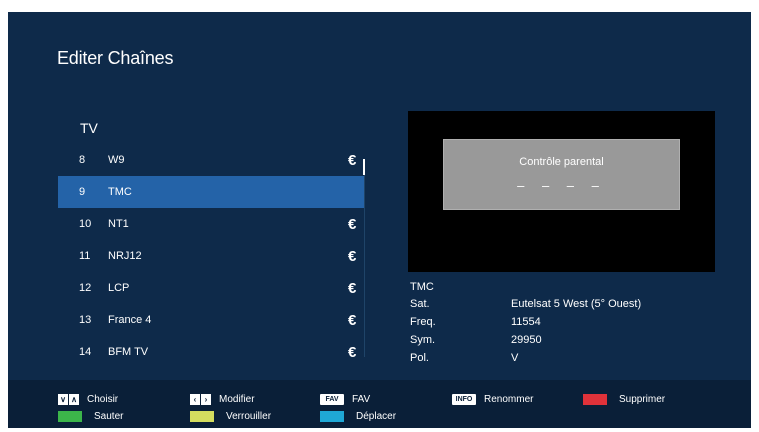 The image size is (759, 432). What do you see at coordinates (206, 399) in the screenshot?
I see `chevron-right-icon: ›` at bounding box center [206, 399].